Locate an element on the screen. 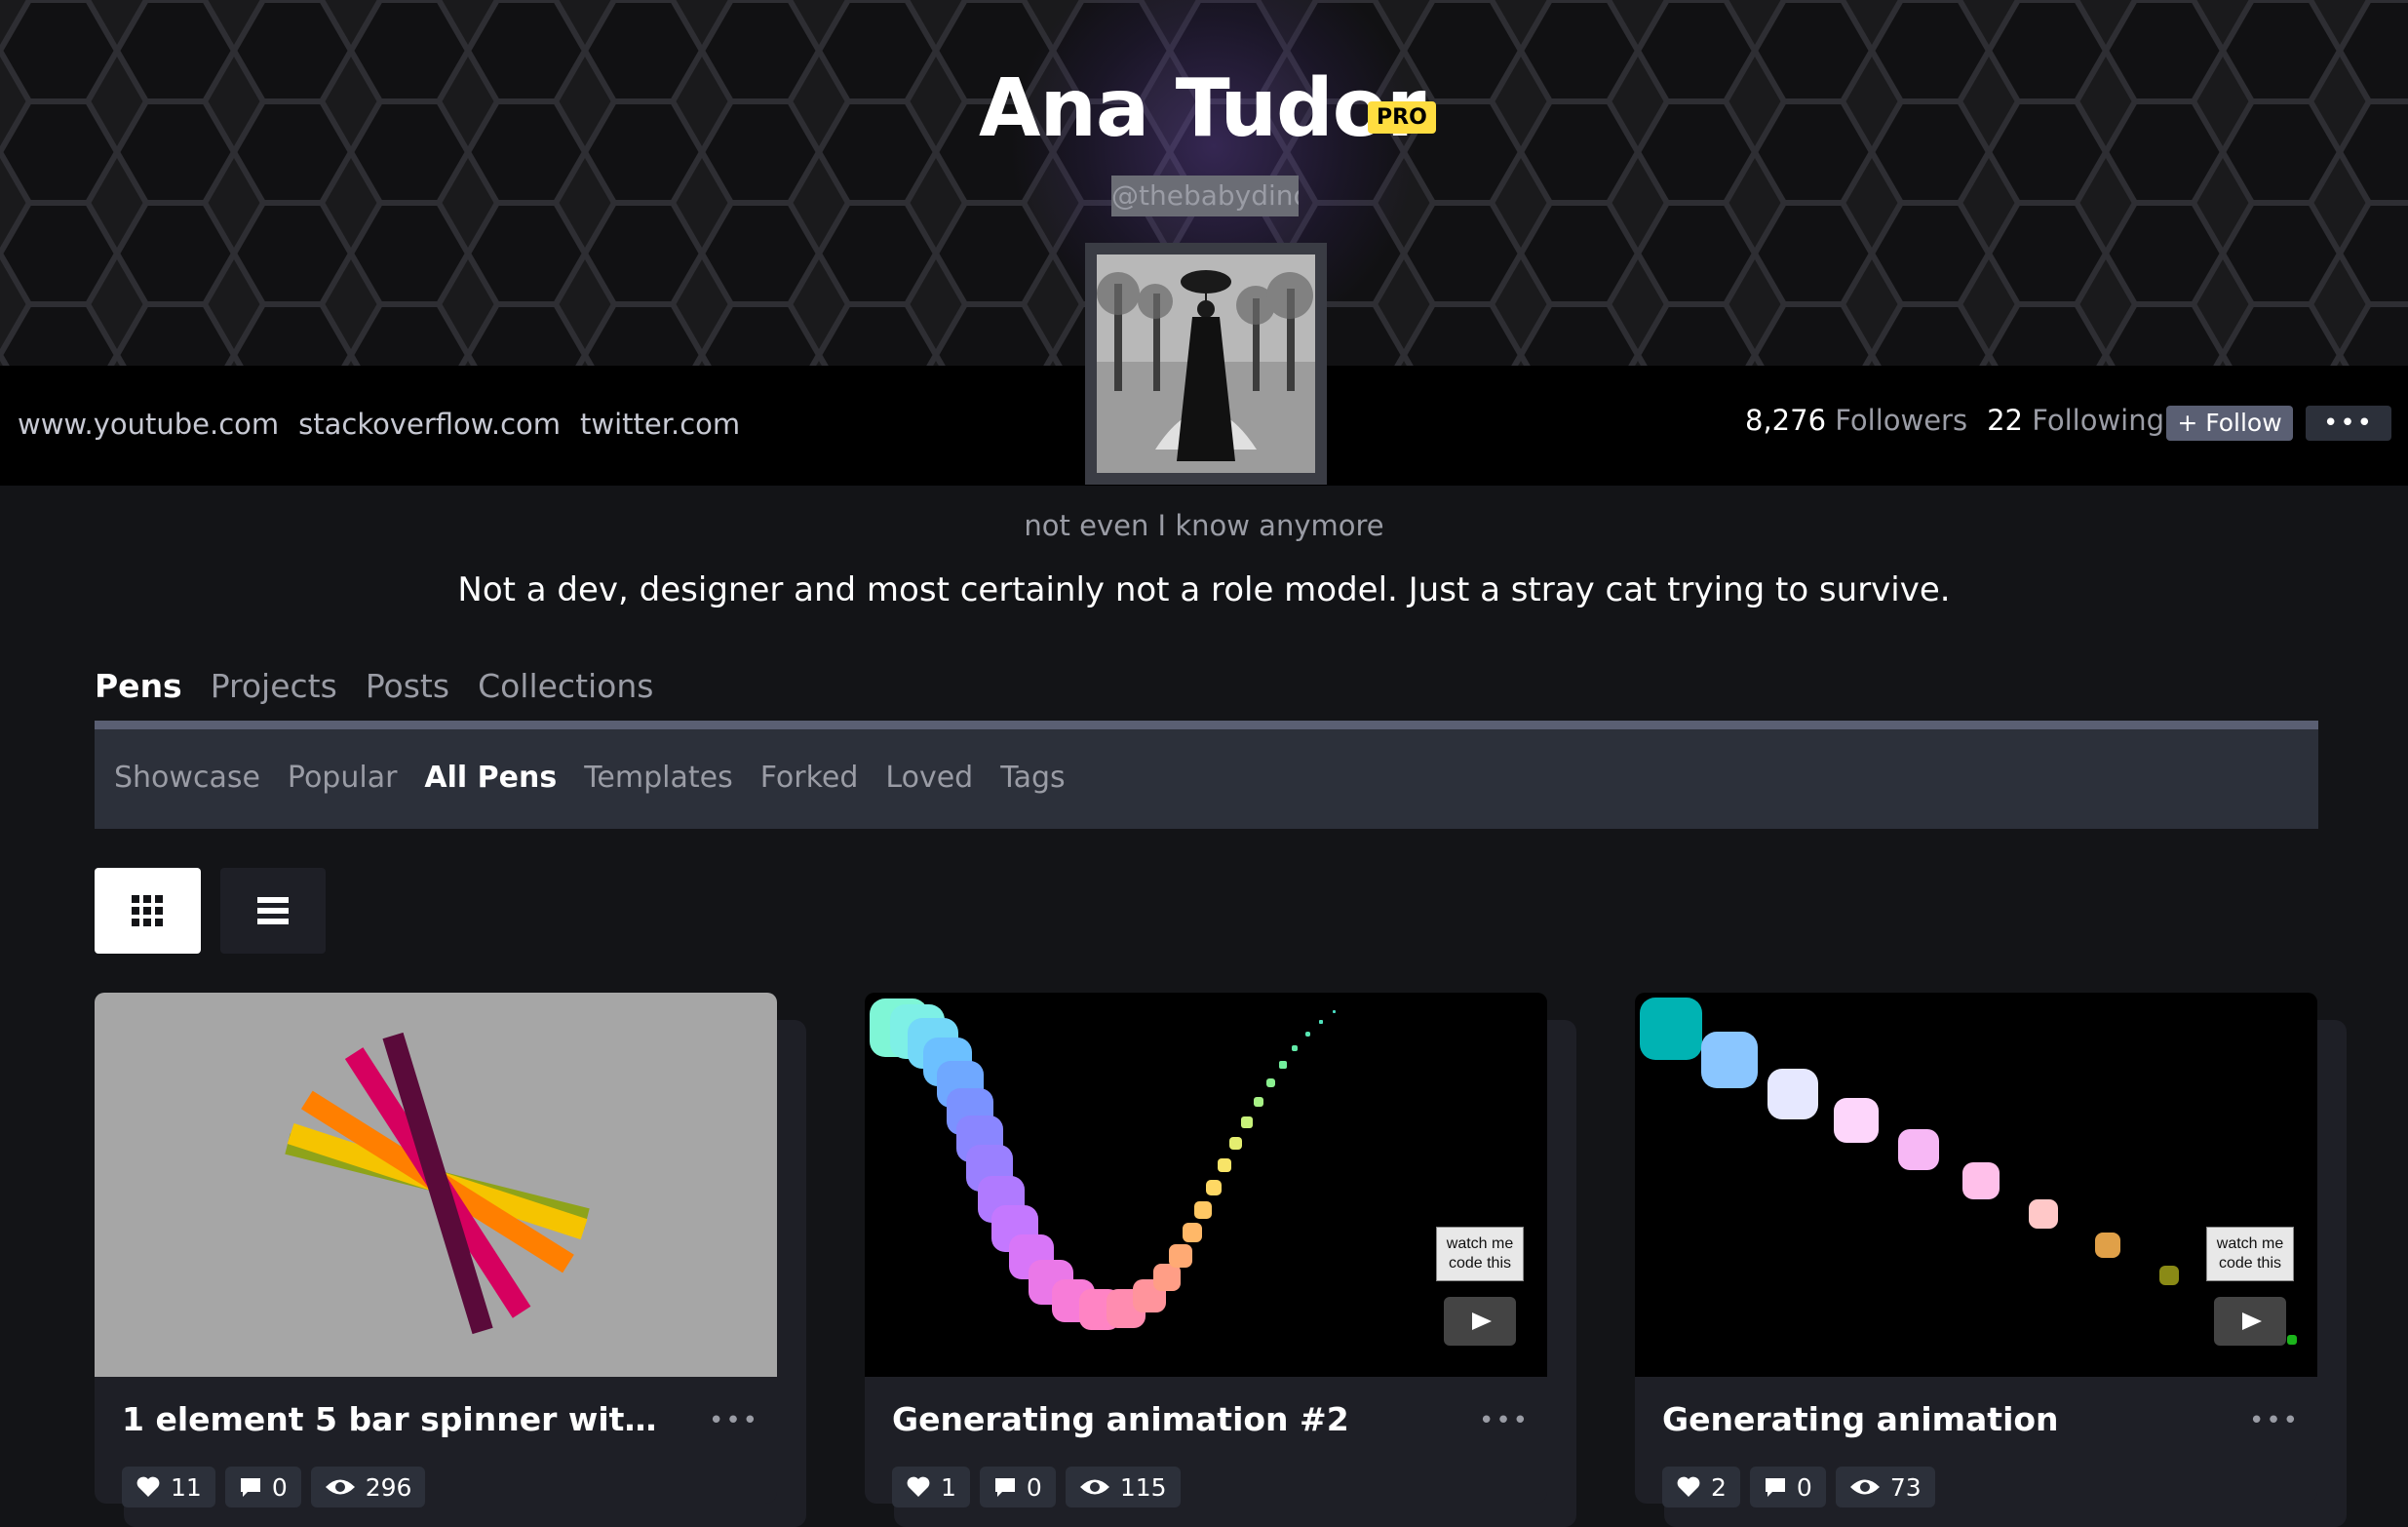 The image size is (2408, 1527). avatar-photo is located at coordinates (1206, 363).